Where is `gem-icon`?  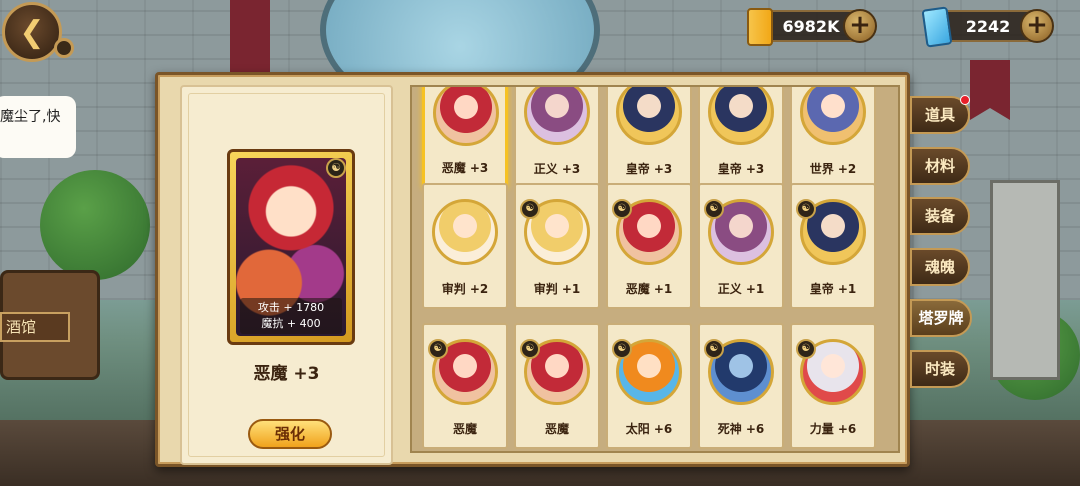
gem-icon is located at coordinates (937, 27).